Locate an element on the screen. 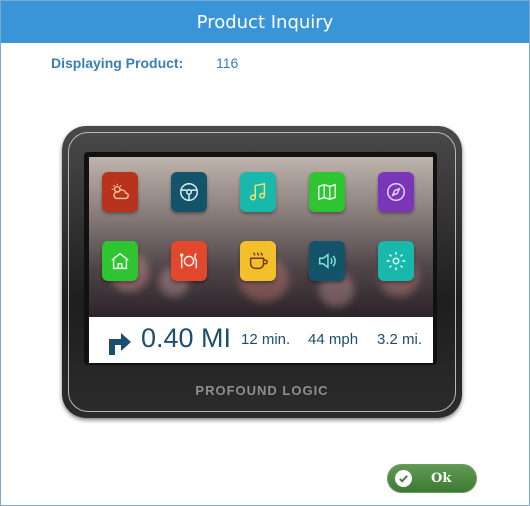 This screenshot has height=506, width=530. dining-app-icon is located at coordinates (189, 261).